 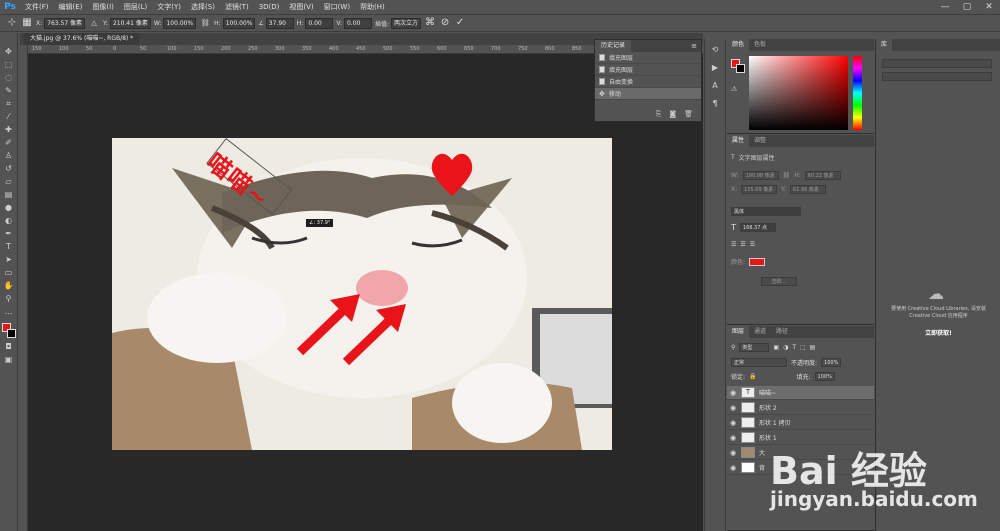 I want to click on tab-color: 颜色, so click(x=738, y=45).